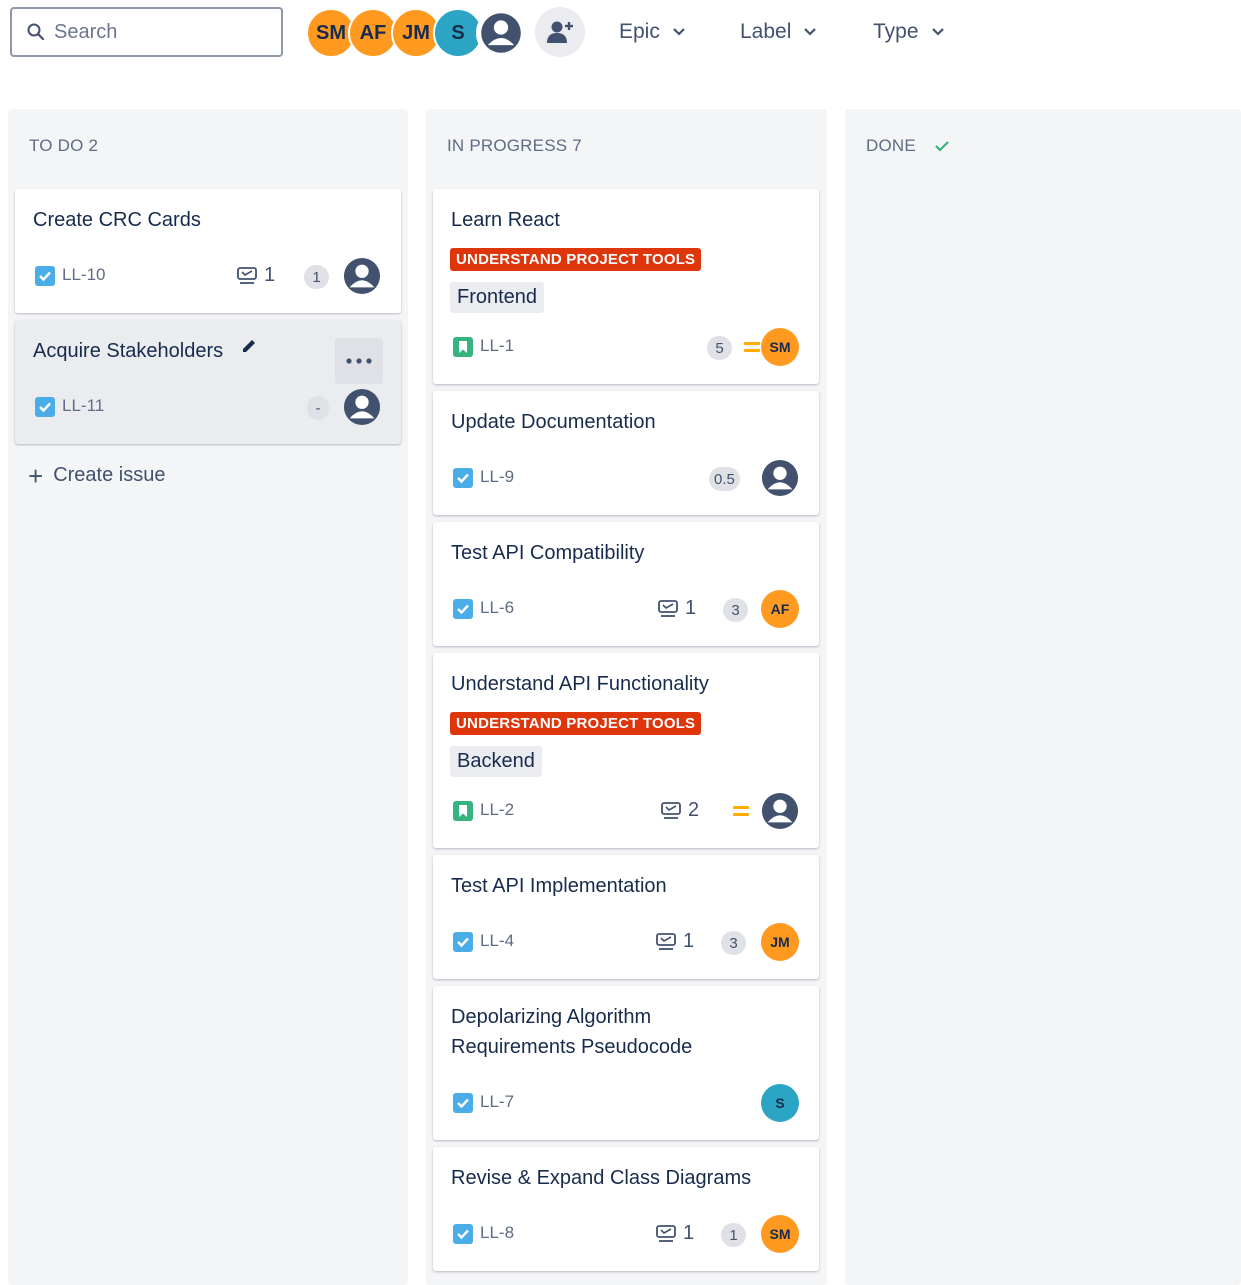 This screenshot has height=1285, width=1241. I want to click on type-filter: Type, so click(909, 32).